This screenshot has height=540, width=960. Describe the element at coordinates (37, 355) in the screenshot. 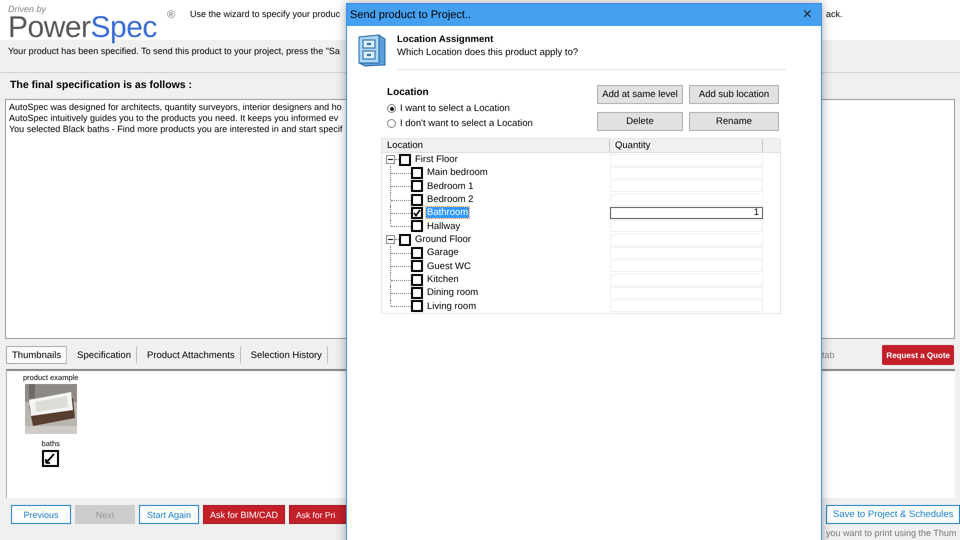

I see `tab: Thumbnails` at that location.